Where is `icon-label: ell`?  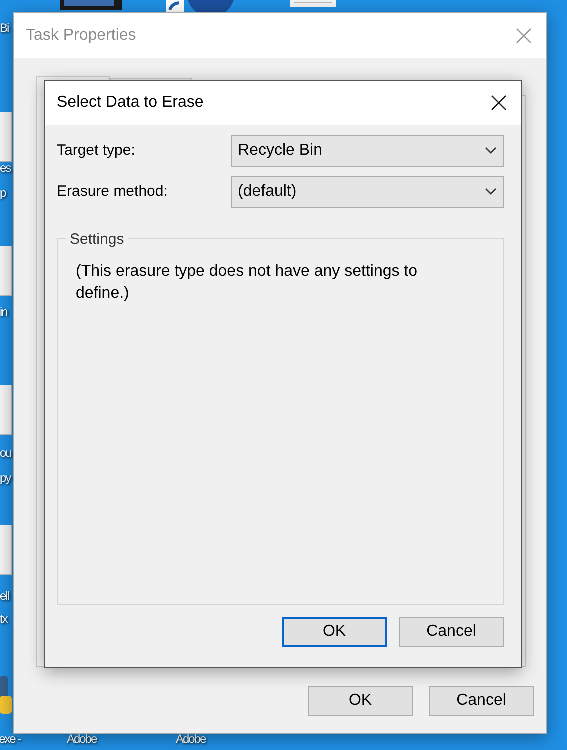
icon-label: ell is located at coordinates (5, 596).